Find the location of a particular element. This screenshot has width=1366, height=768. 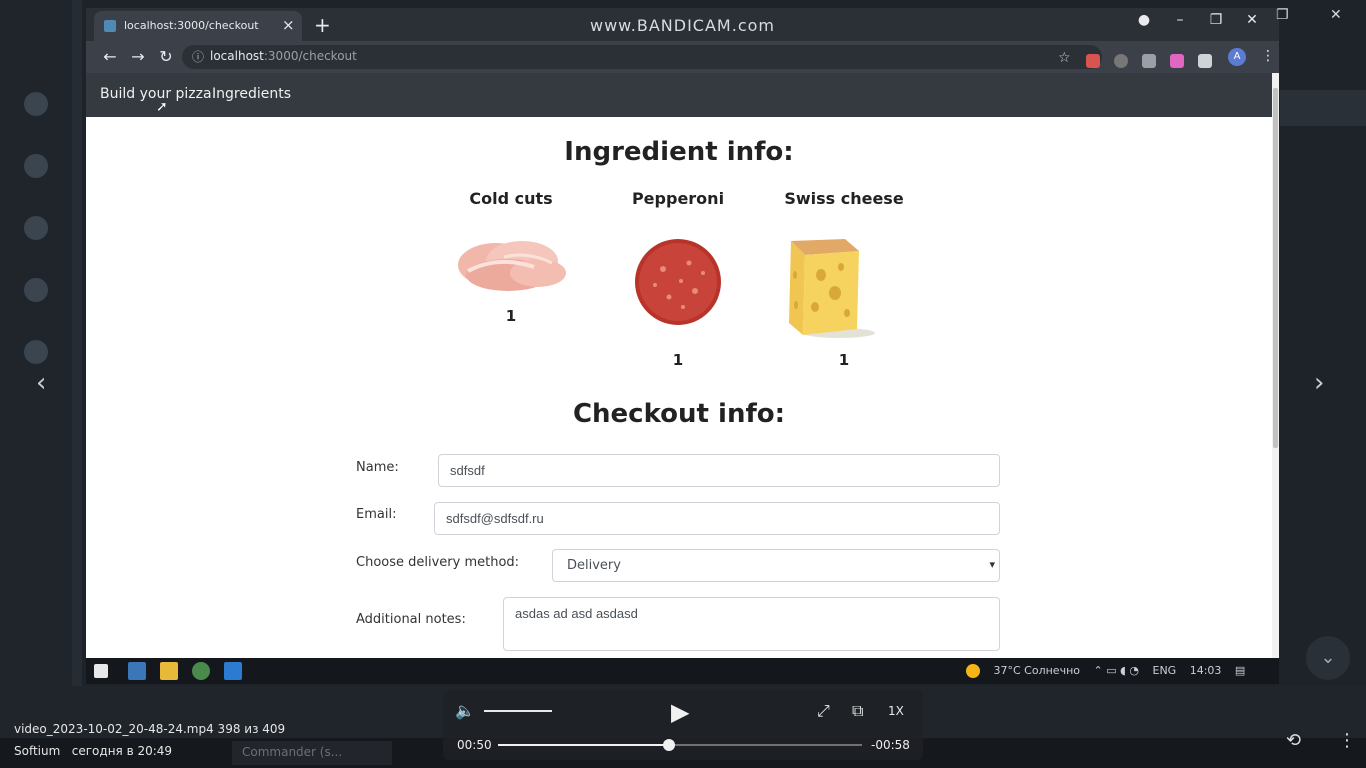

notifications-icon: ▤ is located at coordinates (1240, 670).